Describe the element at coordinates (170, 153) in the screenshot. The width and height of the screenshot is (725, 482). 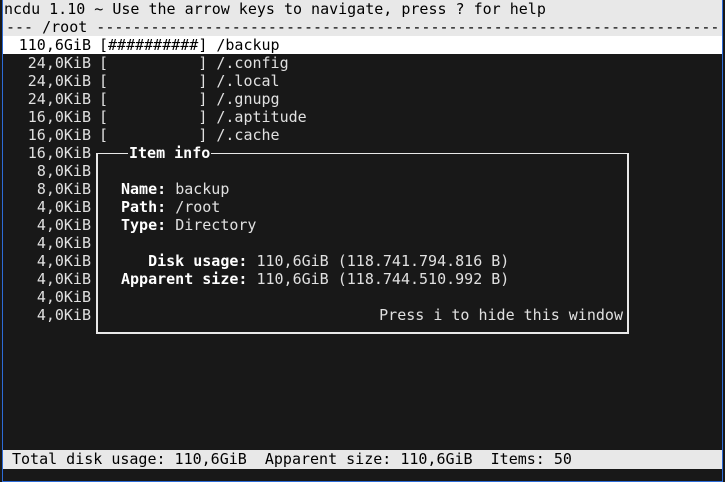
I see `dialog-title: Item info` at that location.